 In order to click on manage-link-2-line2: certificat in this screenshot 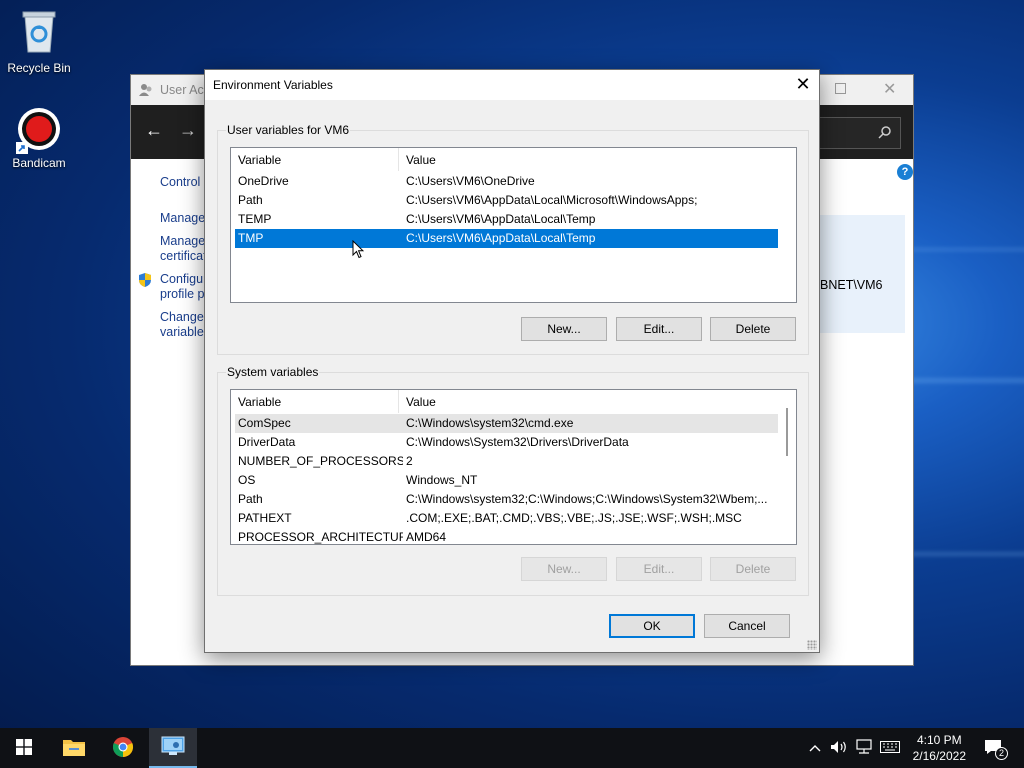, I will do `click(183, 256)`.